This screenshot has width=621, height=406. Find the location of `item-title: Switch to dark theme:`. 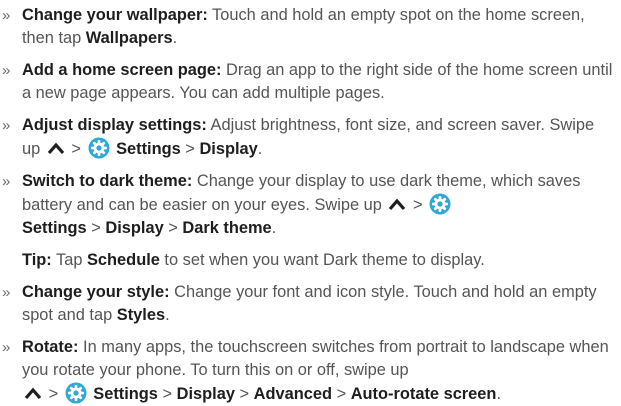

item-title: Switch to dark theme: is located at coordinates (107, 181).